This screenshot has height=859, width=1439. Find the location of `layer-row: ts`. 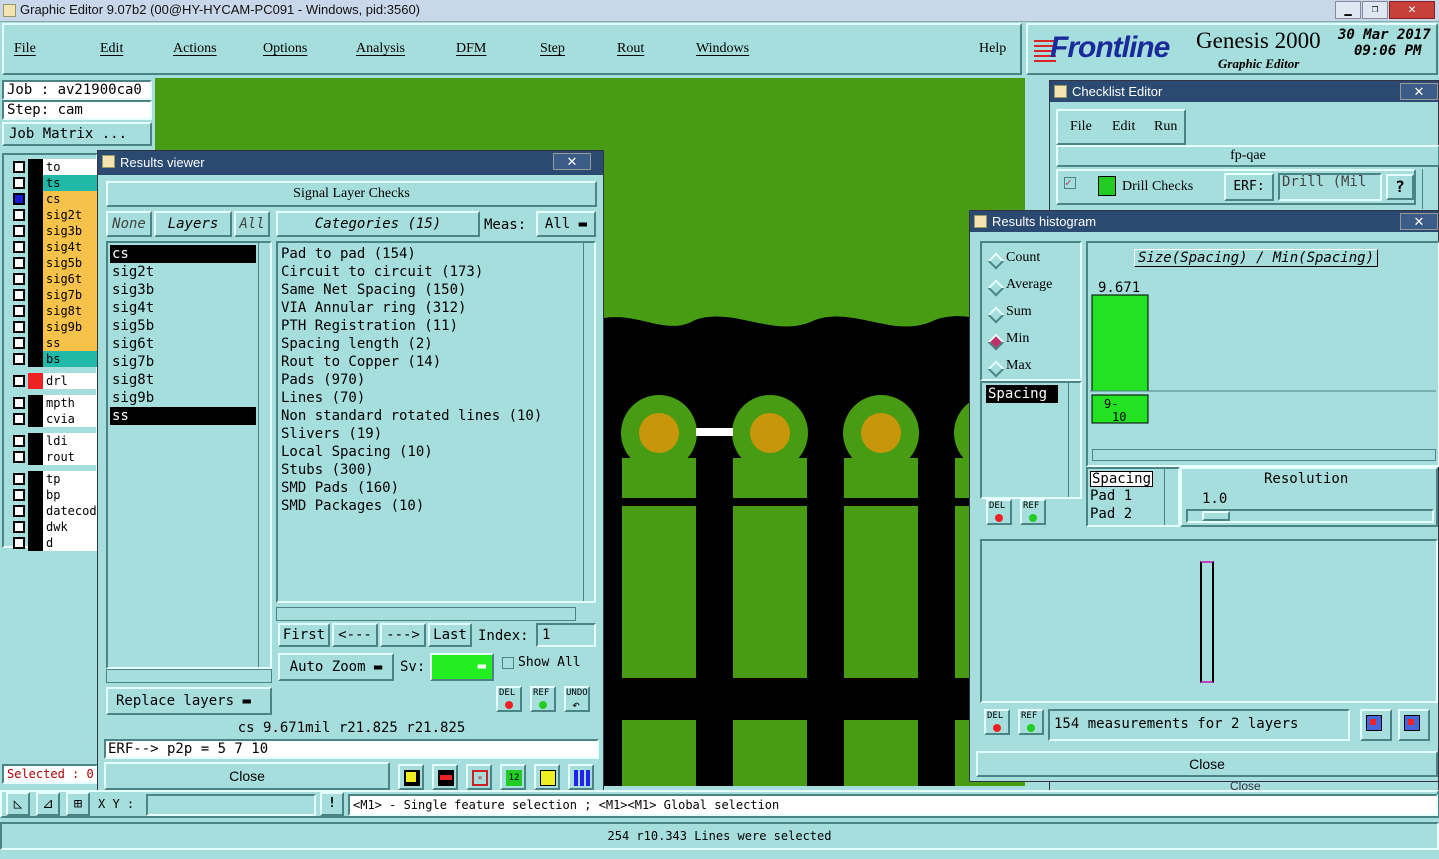

layer-row: ts is located at coordinates (55, 183).